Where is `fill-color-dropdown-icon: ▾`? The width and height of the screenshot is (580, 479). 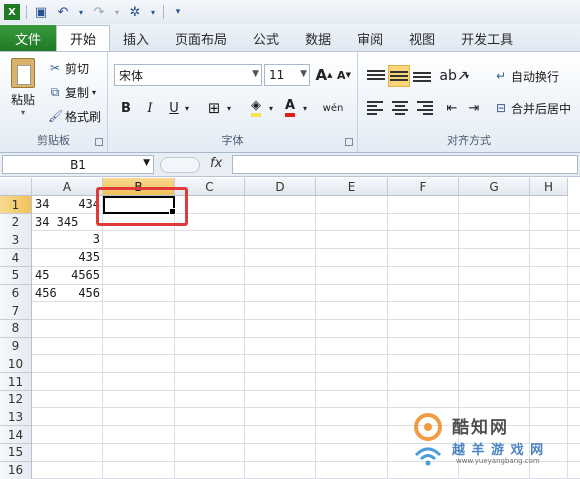 fill-color-dropdown-icon: ▾ is located at coordinates (271, 108).